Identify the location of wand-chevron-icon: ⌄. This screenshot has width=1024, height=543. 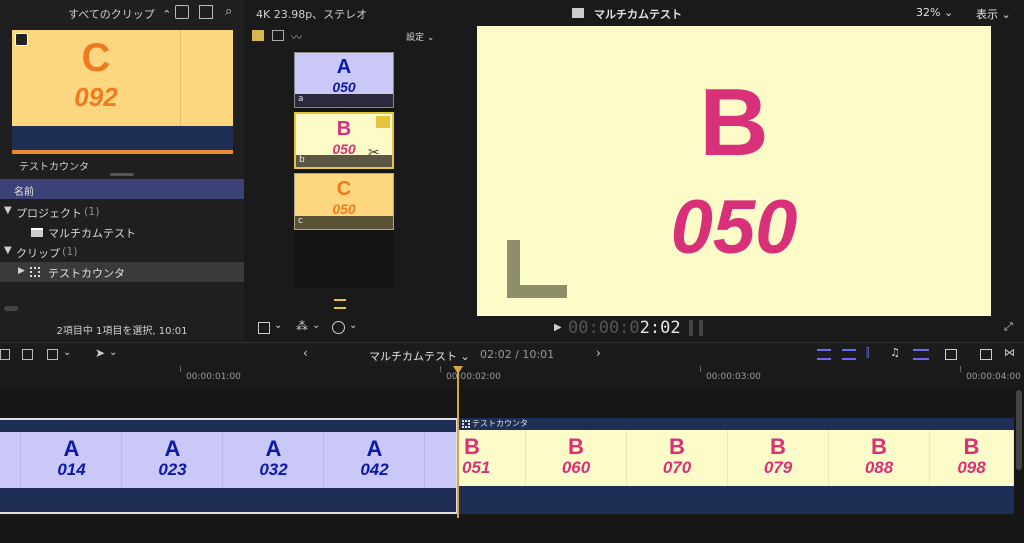
(316, 325).